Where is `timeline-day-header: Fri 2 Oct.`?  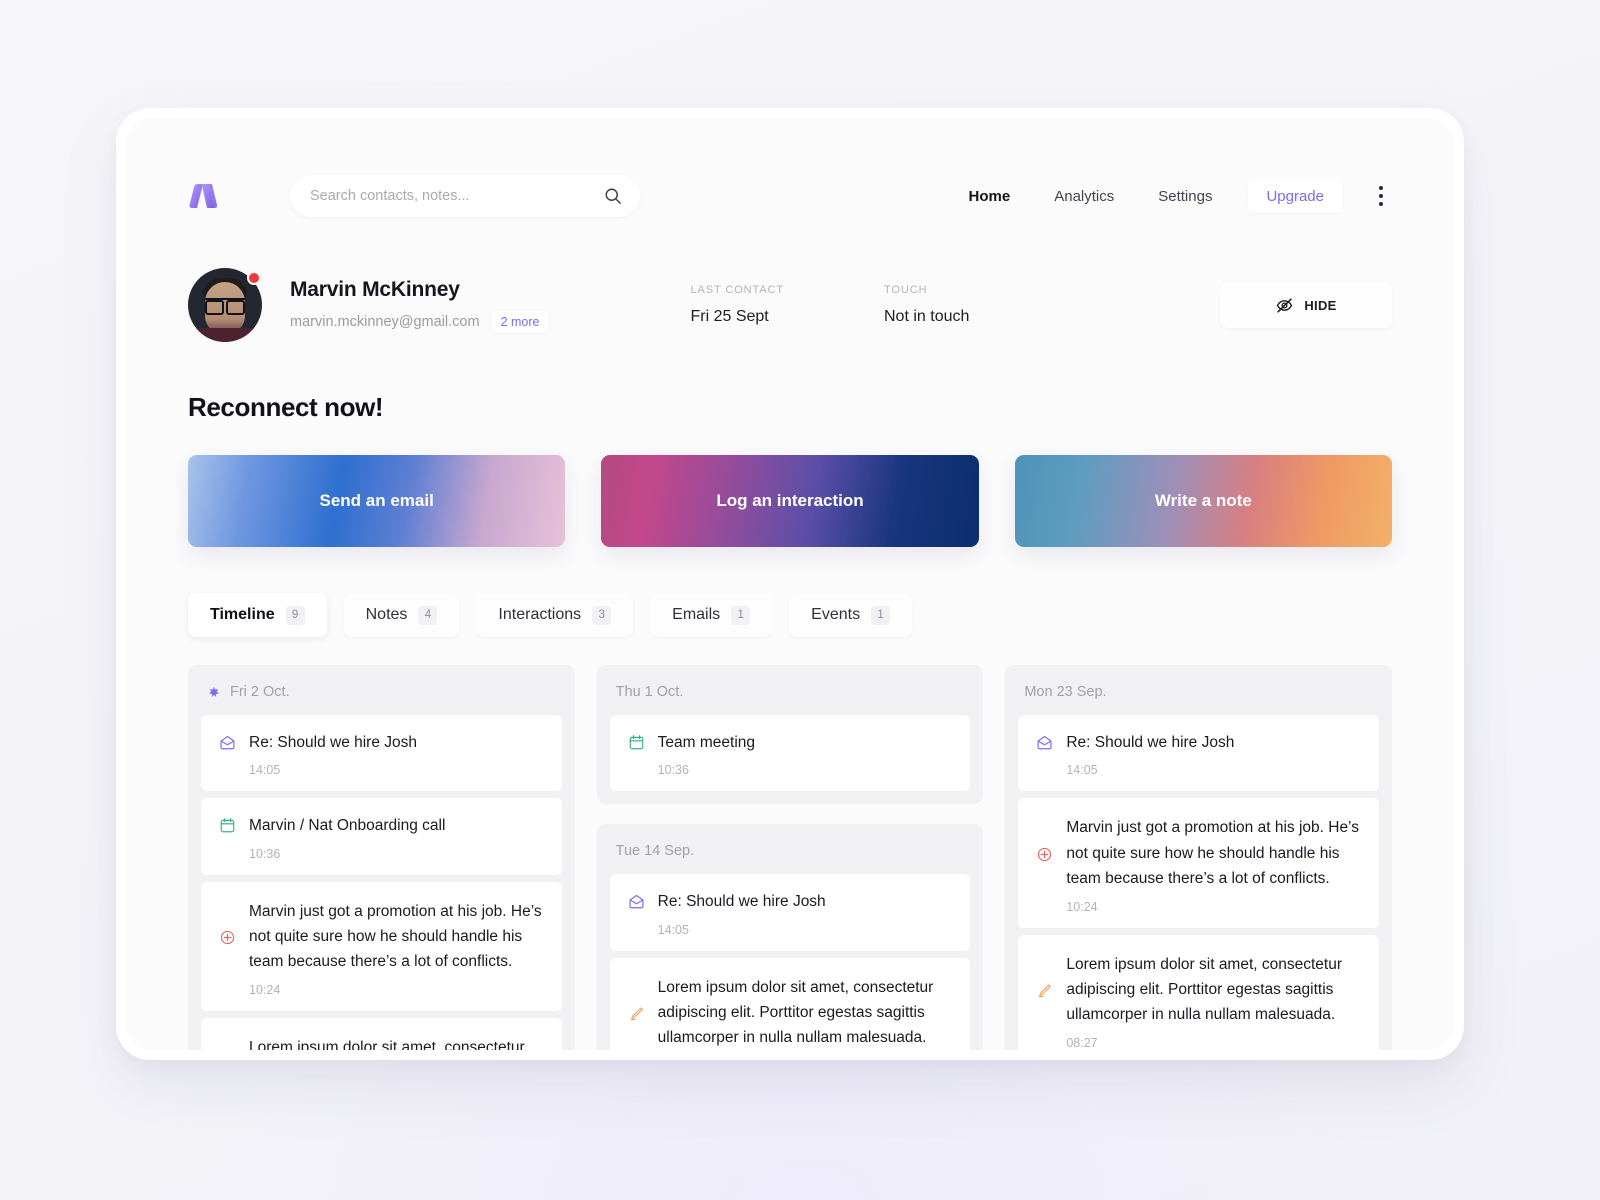
timeline-day-header: Fri 2 Oct. is located at coordinates (381, 696).